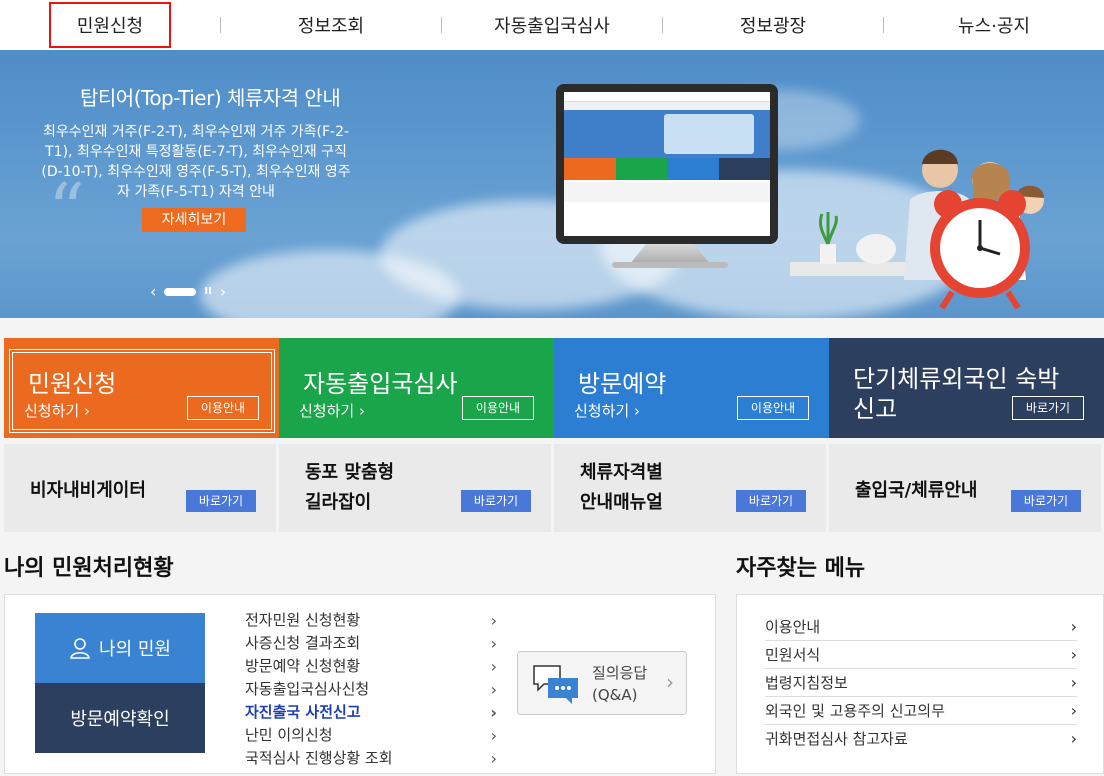 The image size is (1104, 776). I want to click on tile-title: 동포 맞춤형 길라잡이, so click(349, 488).